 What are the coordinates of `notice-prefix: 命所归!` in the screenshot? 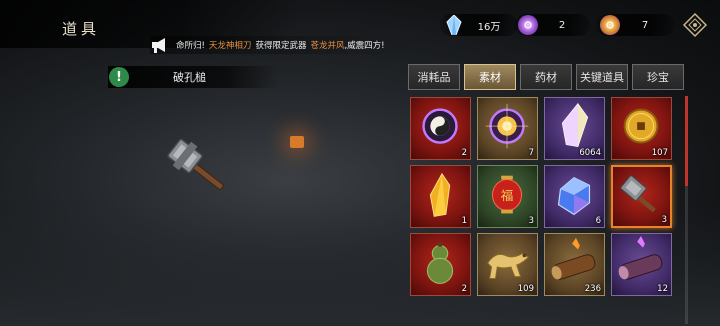 It's located at (190, 46).